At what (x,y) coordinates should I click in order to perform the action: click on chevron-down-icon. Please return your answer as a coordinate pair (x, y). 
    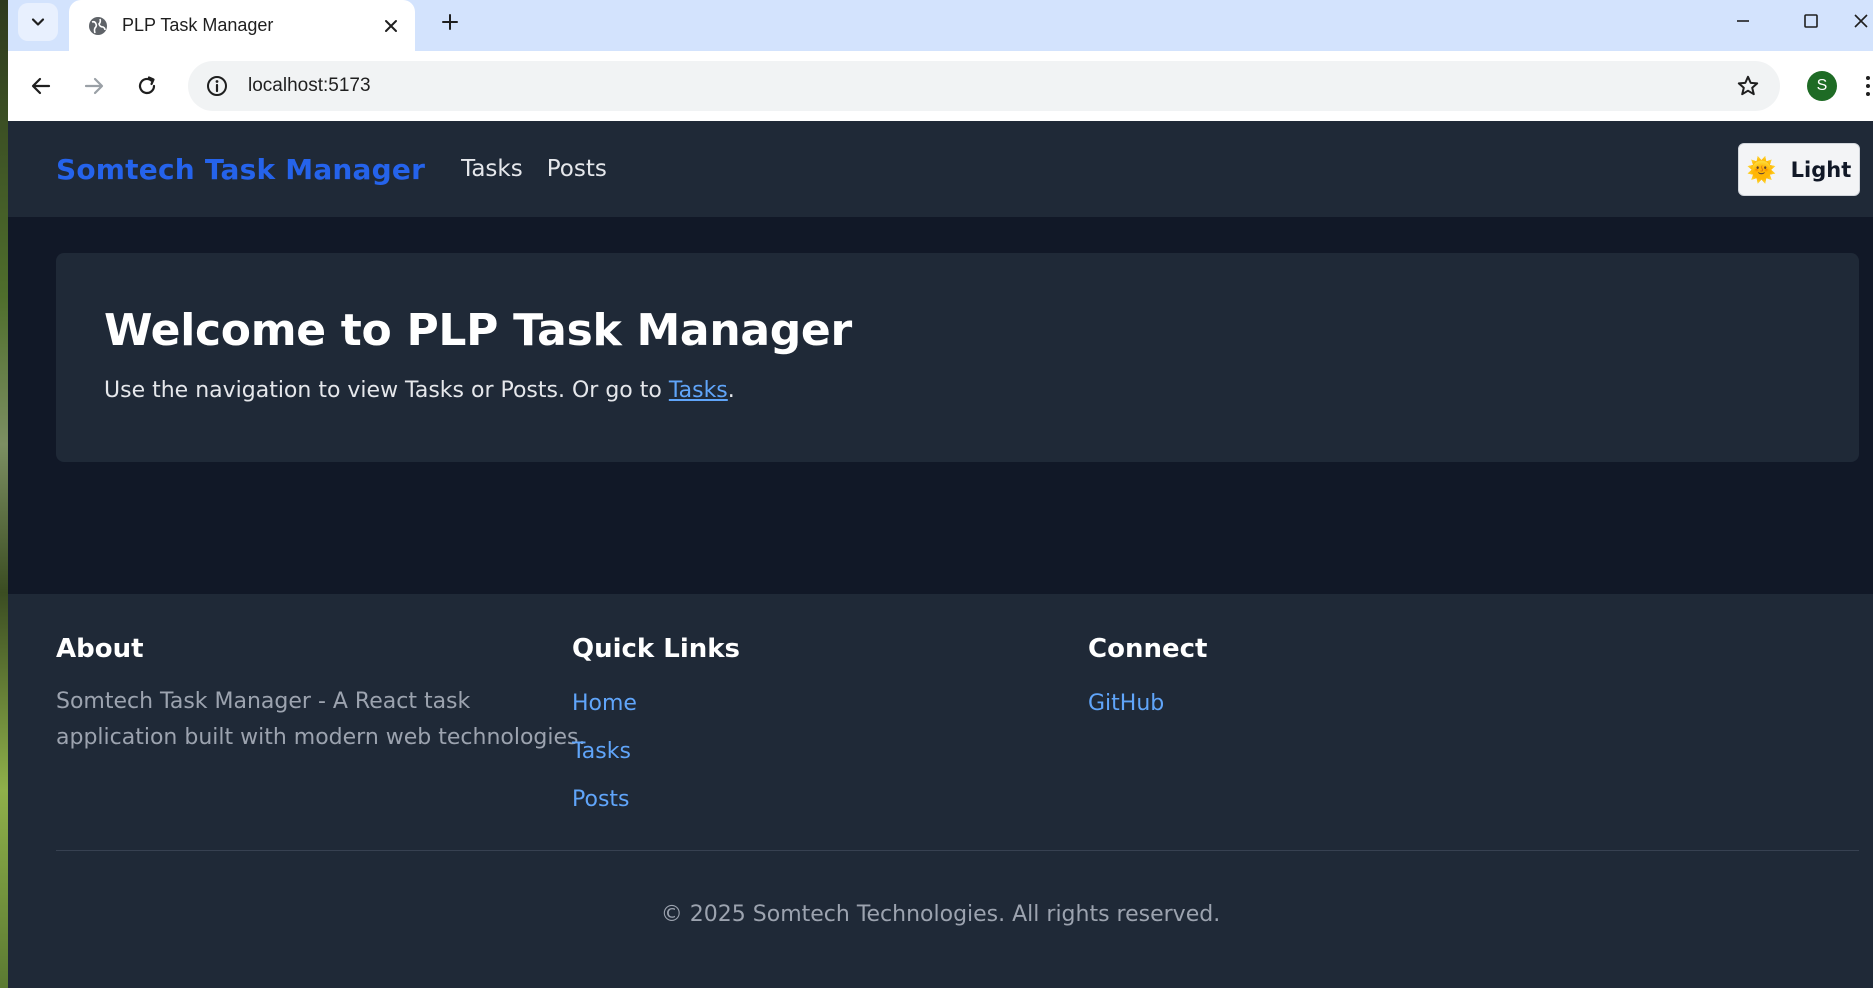
    Looking at the image, I should click on (38, 22).